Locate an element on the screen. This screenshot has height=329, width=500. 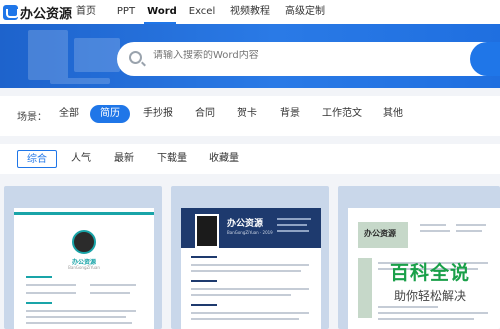
search-box is located at coordinates (308, 59).